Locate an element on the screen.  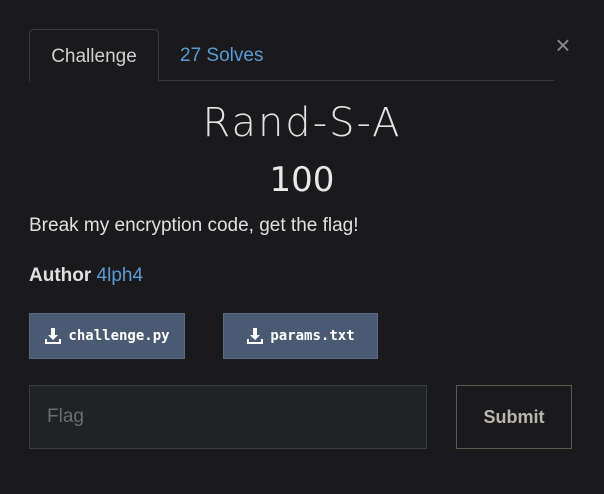
tab-solves: 27 Solves is located at coordinates (221, 55).